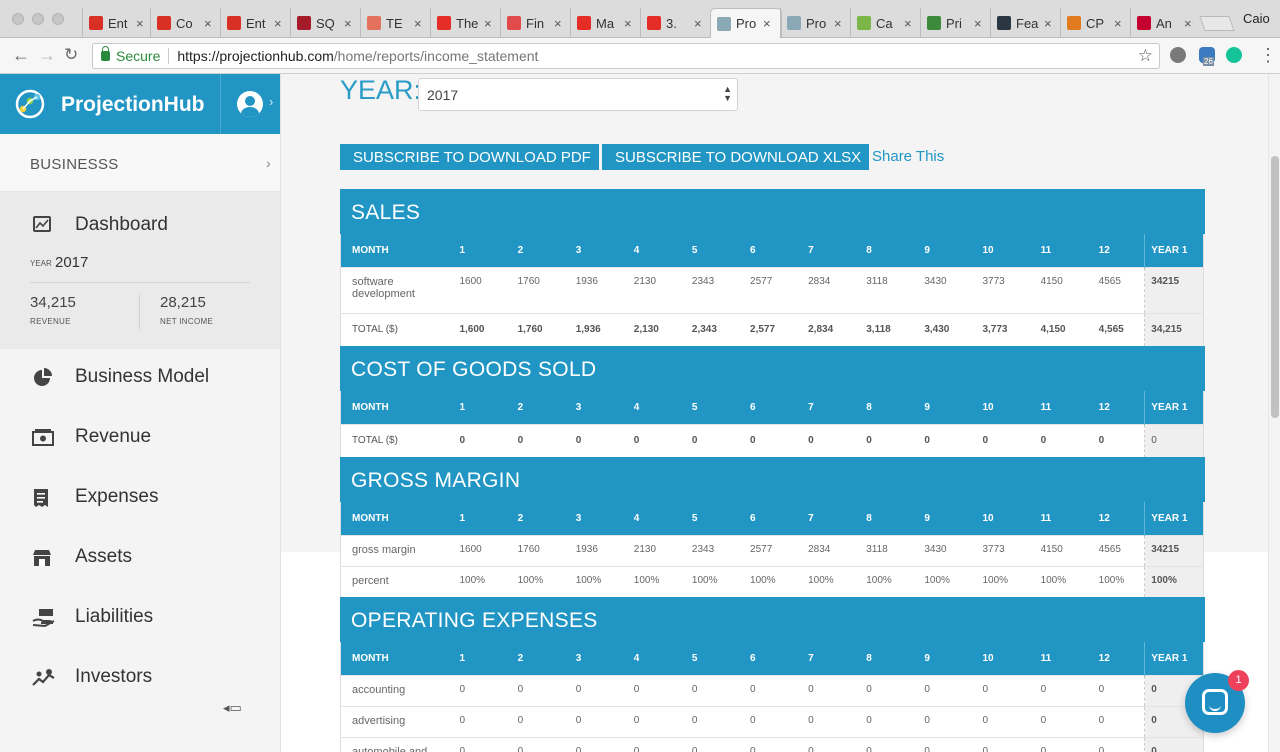 The height and width of the screenshot is (752, 1280). What do you see at coordinates (636, 407) in the screenshot?
I see `month-column-header: 4` at bounding box center [636, 407].